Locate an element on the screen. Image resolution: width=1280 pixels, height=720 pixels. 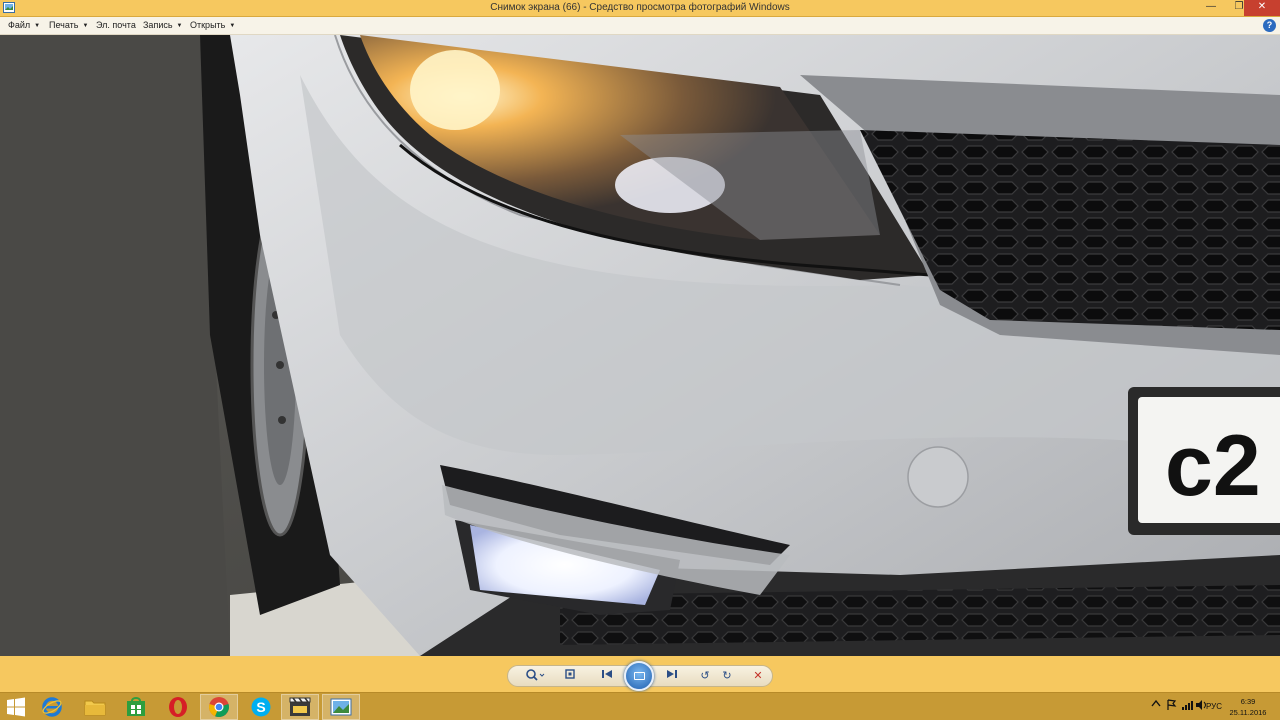
menu-file: Файл ▼ is located at coordinates (24, 25).